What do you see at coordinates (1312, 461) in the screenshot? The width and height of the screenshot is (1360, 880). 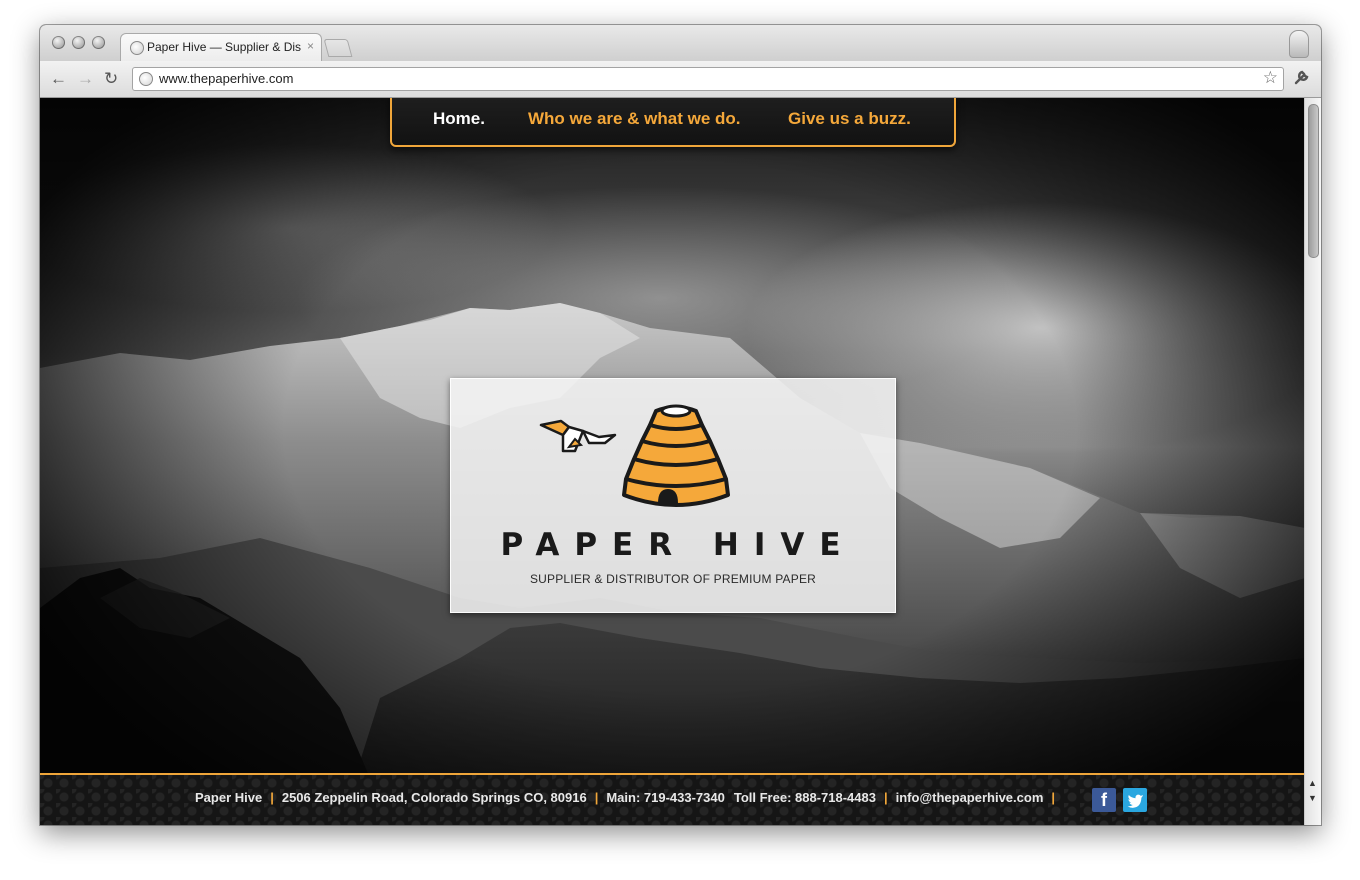 I see `vertical-scrollbar: ▲ ▼` at bounding box center [1312, 461].